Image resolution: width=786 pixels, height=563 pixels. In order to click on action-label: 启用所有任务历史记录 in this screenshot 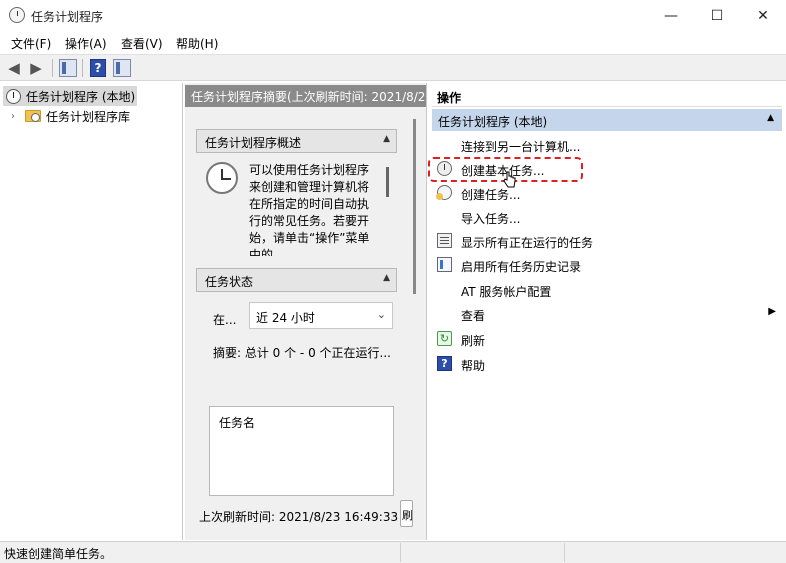, I will do `click(521, 267)`.